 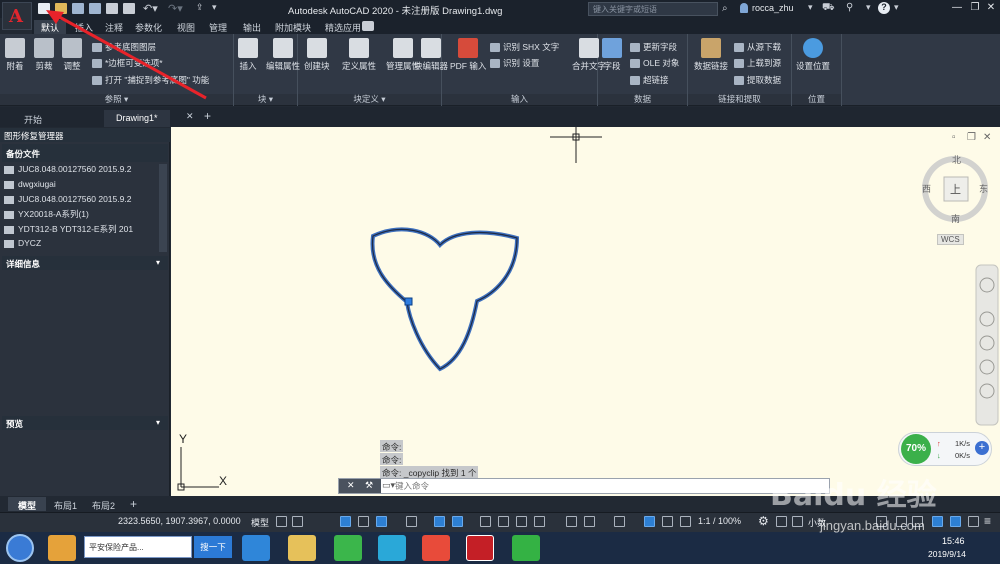 I want to click on clean-screen-icon, so click(x=955, y=521).